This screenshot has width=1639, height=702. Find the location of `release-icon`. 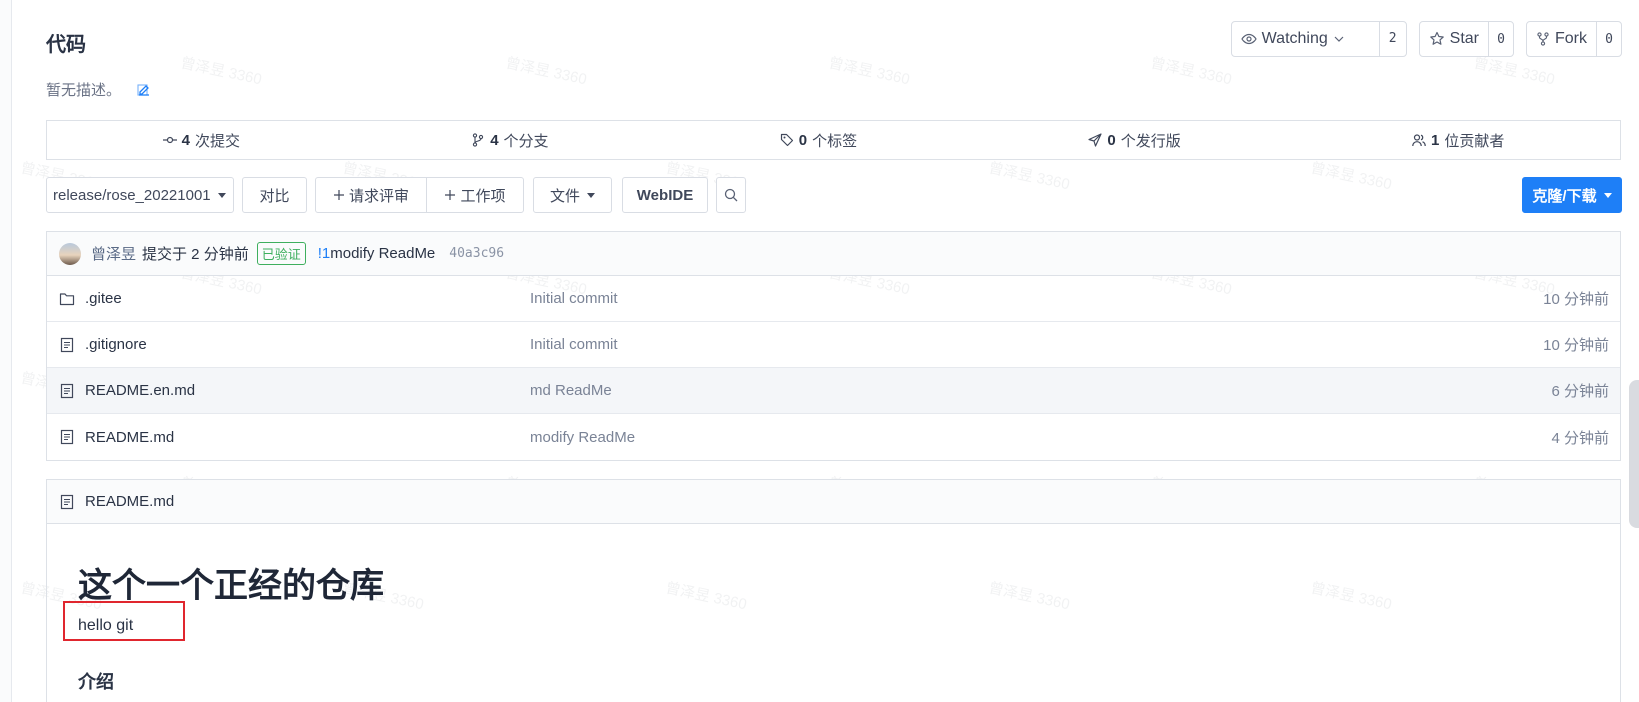

release-icon is located at coordinates (1095, 140).